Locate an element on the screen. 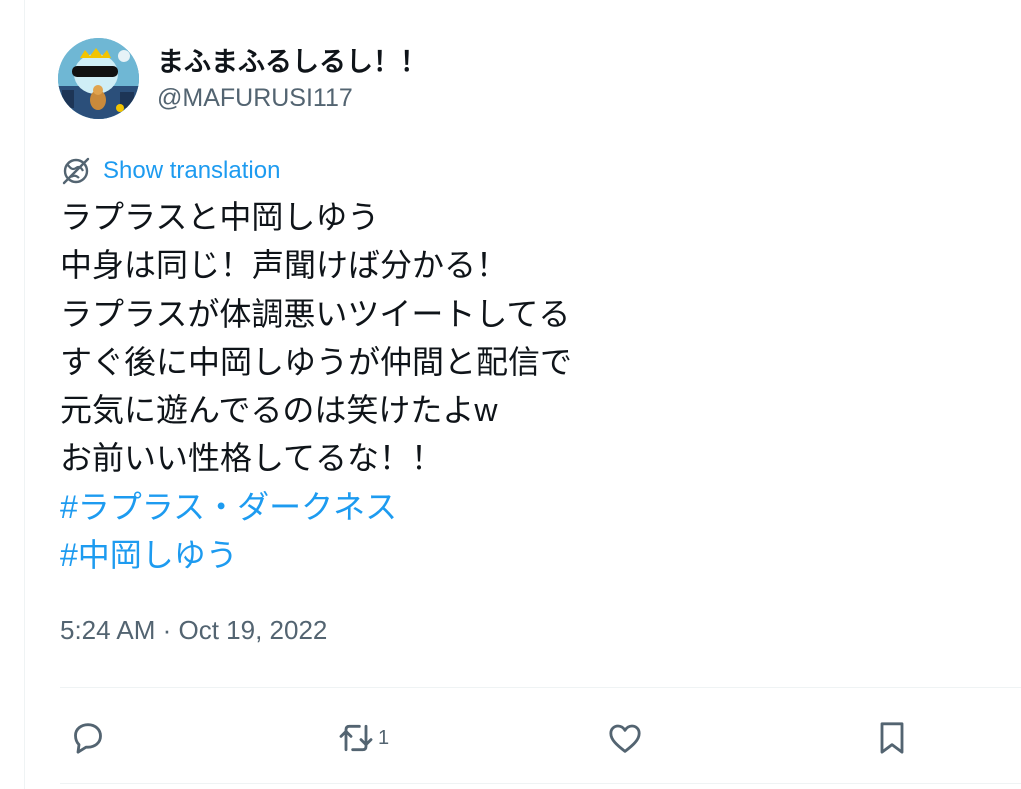 This screenshot has height=789, width=1021. display-name: まふまふるしるし！！ is located at coordinates (292, 59).